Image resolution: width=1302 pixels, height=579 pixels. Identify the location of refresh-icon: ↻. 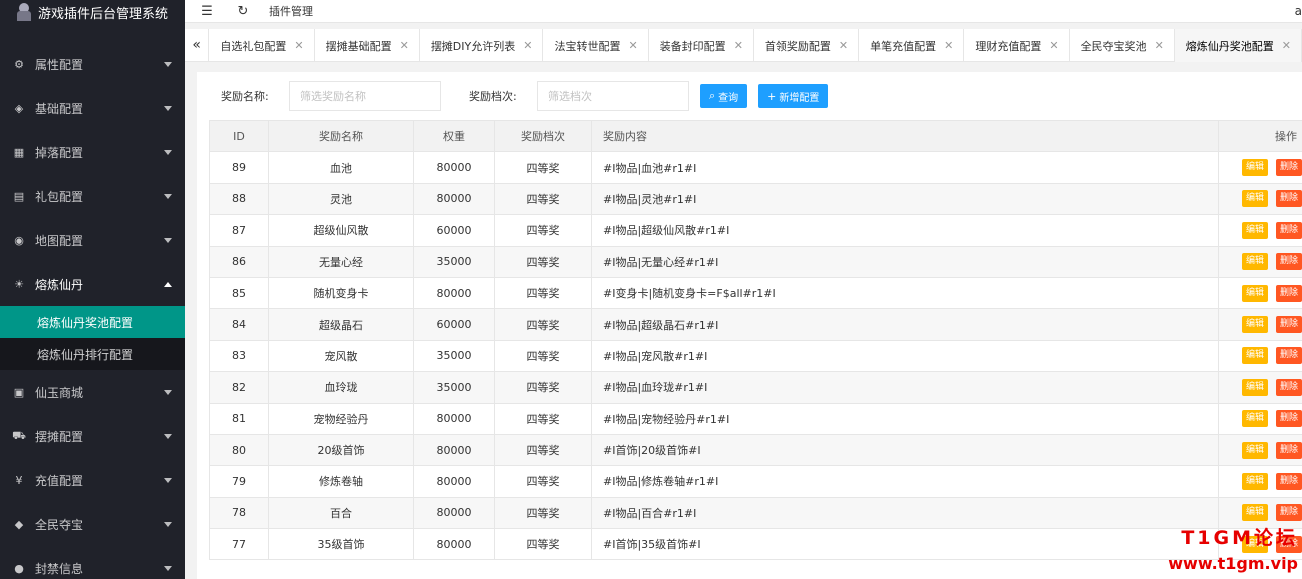
(243, 11).